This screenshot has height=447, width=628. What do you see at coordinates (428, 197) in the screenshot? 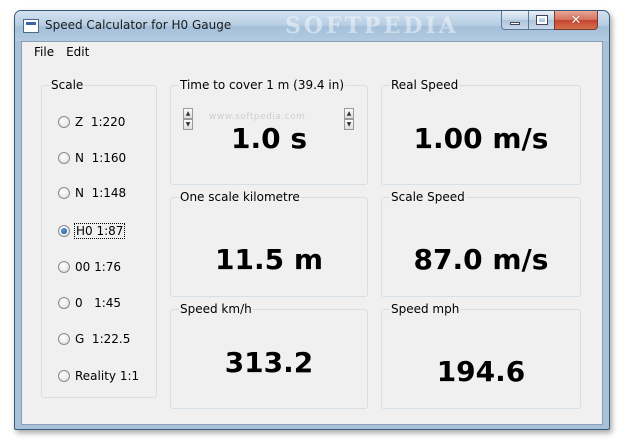
I see `scale-speed-label: Scale Speed` at bounding box center [428, 197].